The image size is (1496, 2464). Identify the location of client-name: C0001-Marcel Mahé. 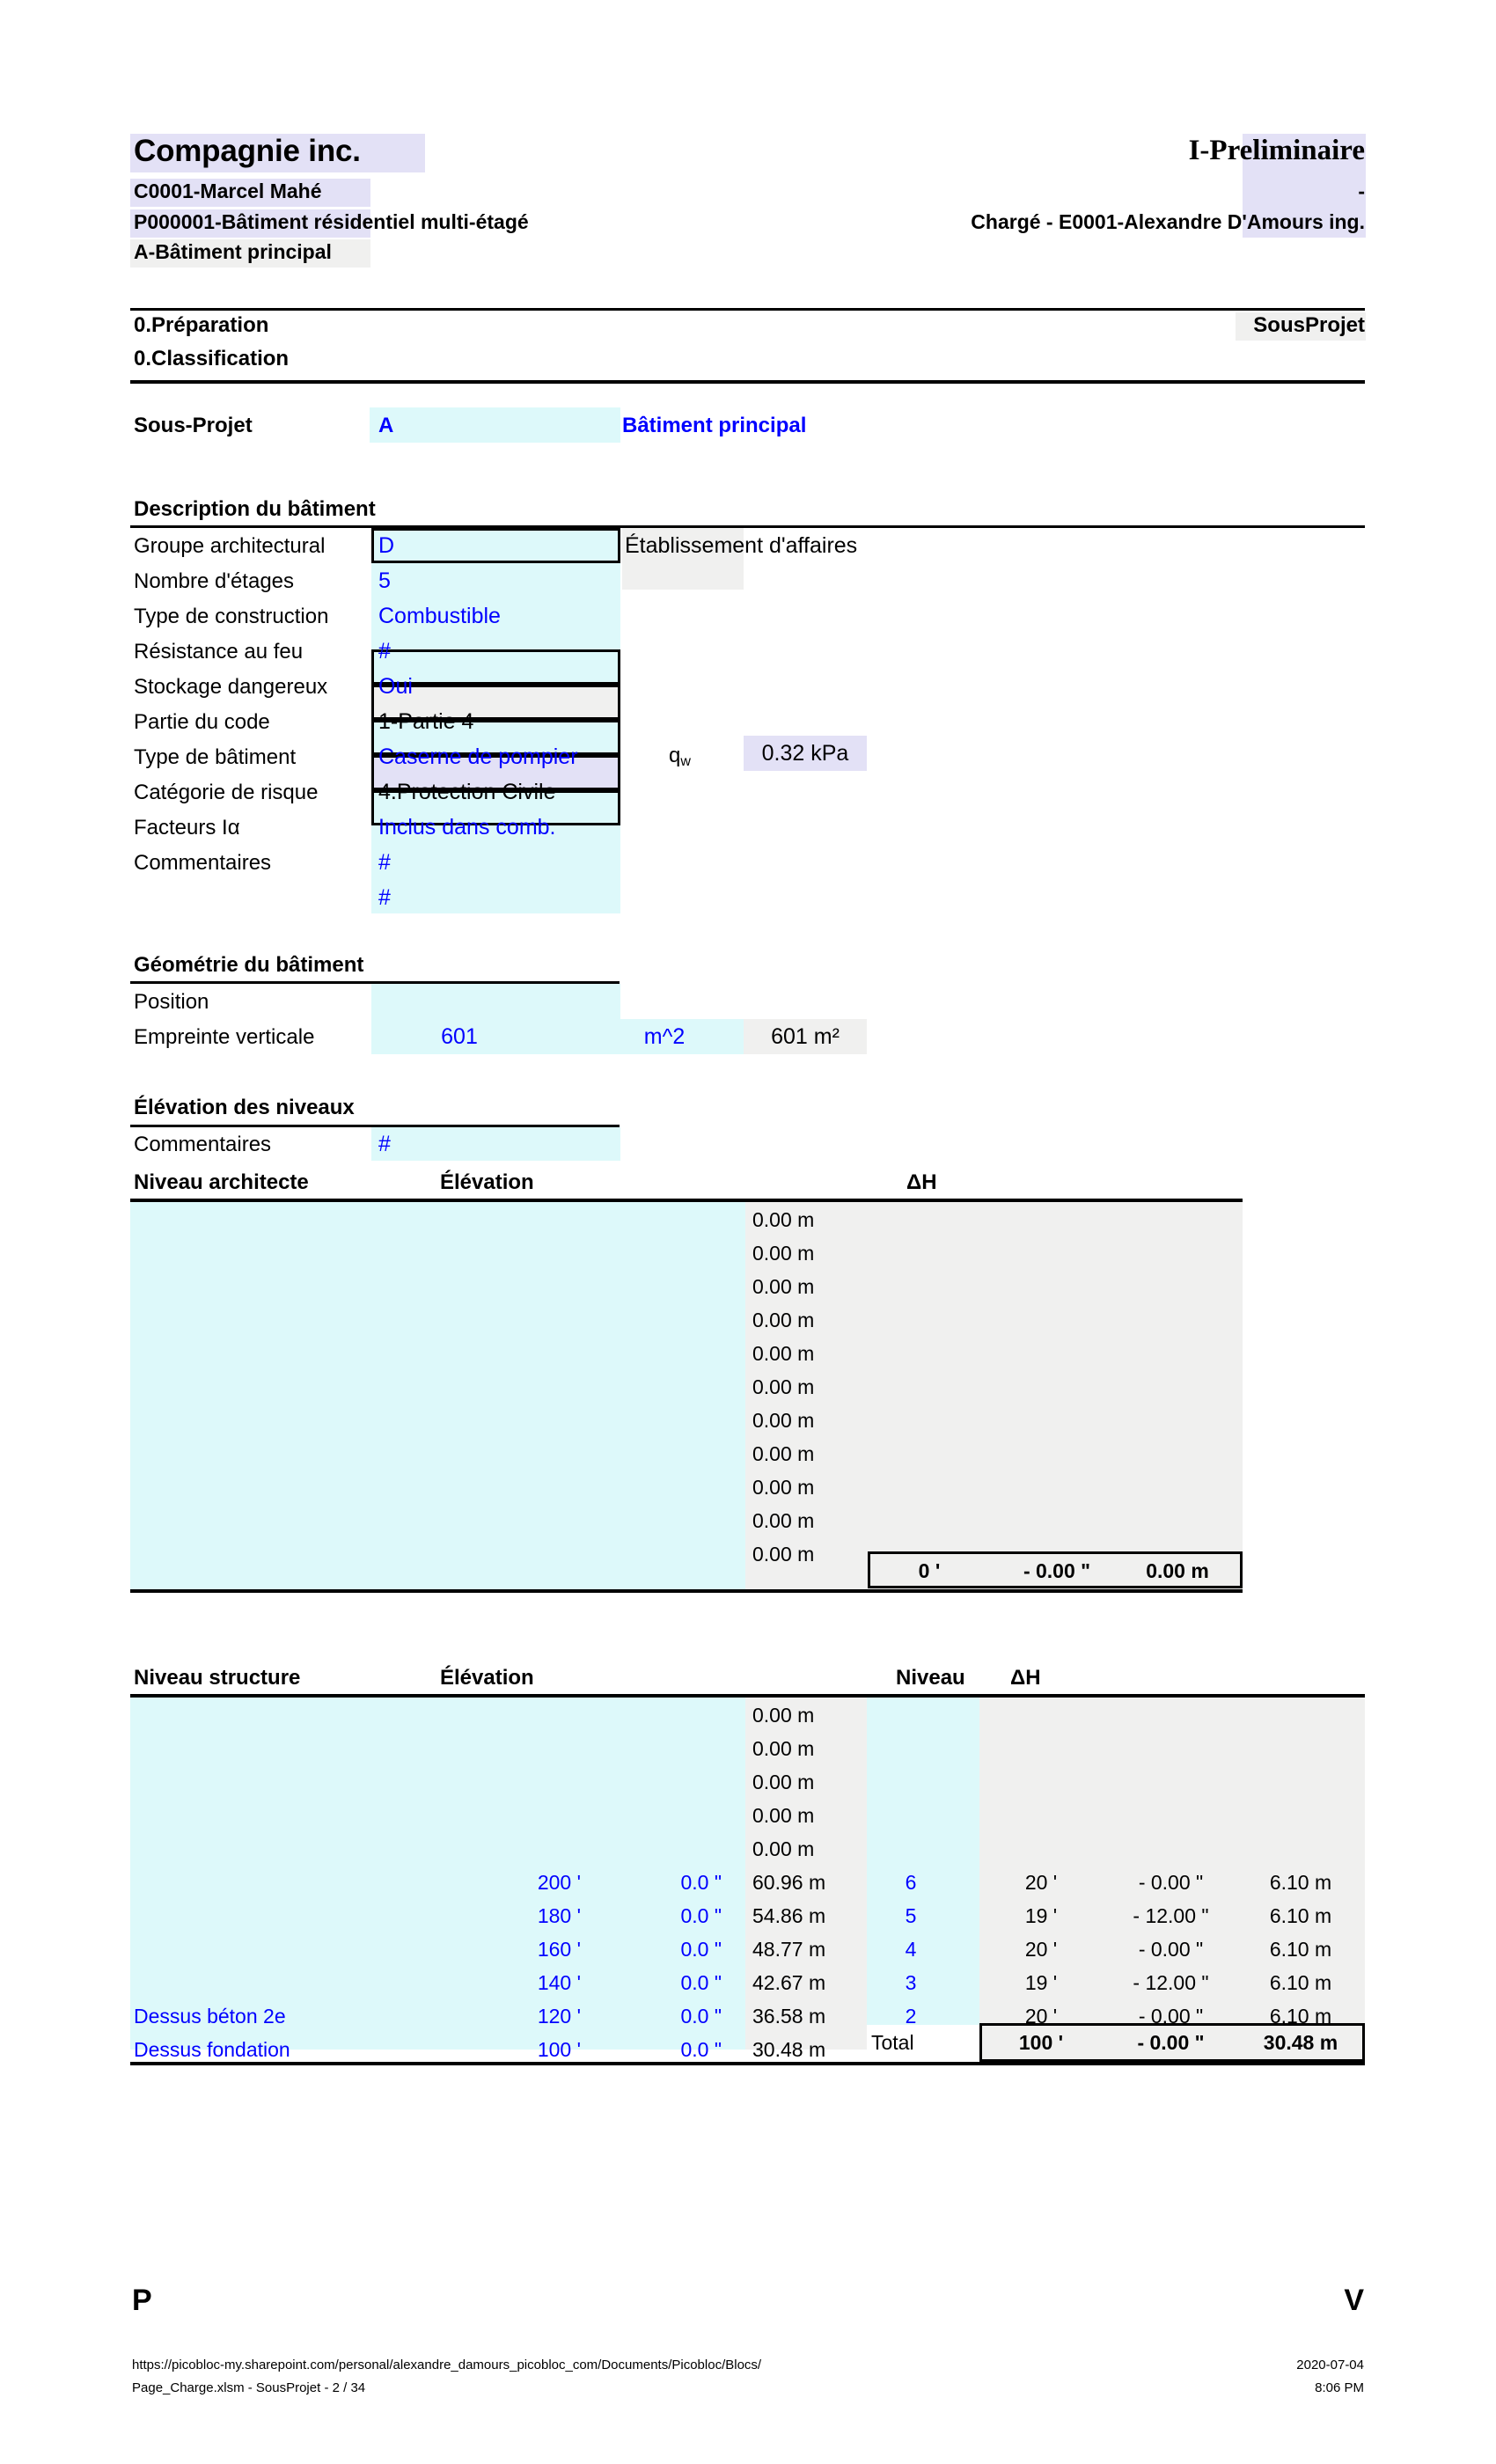
(228, 191).